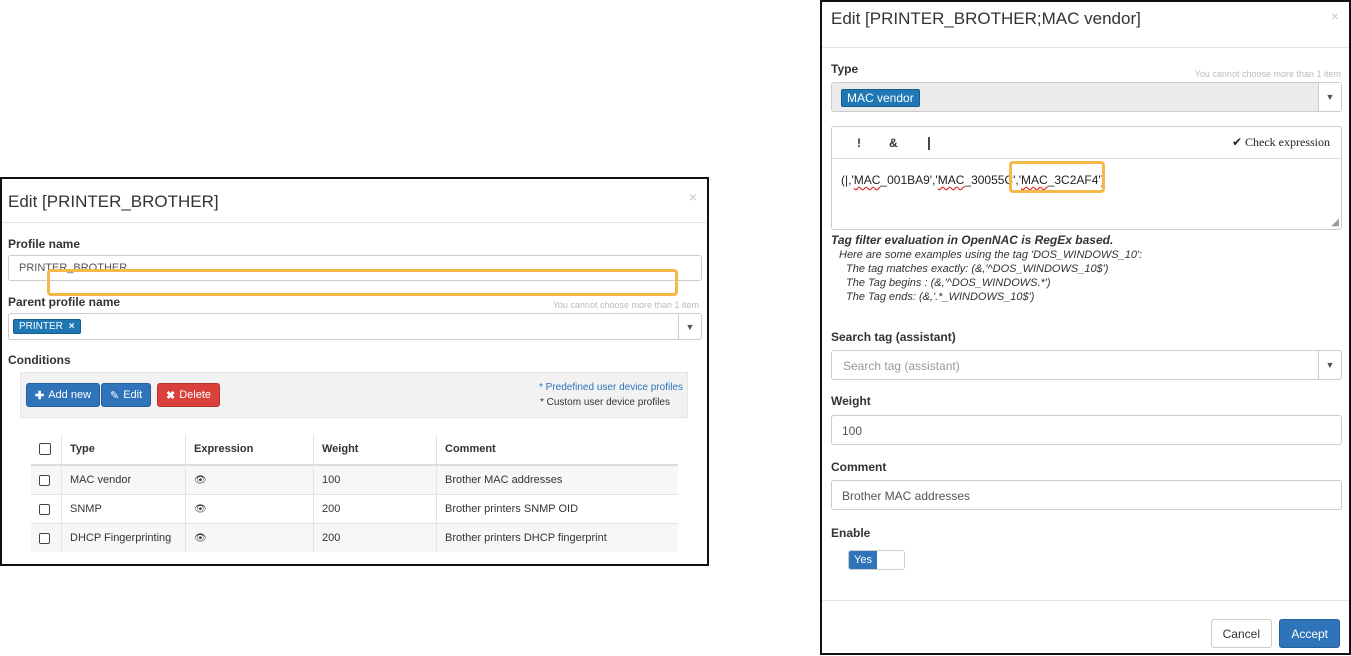 The width and height of the screenshot is (1351, 656). What do you see at coordinates (1335, 222) in the screenshot?
I see `resize-handle-icon: ◢` at bounding box center [1335, 222].